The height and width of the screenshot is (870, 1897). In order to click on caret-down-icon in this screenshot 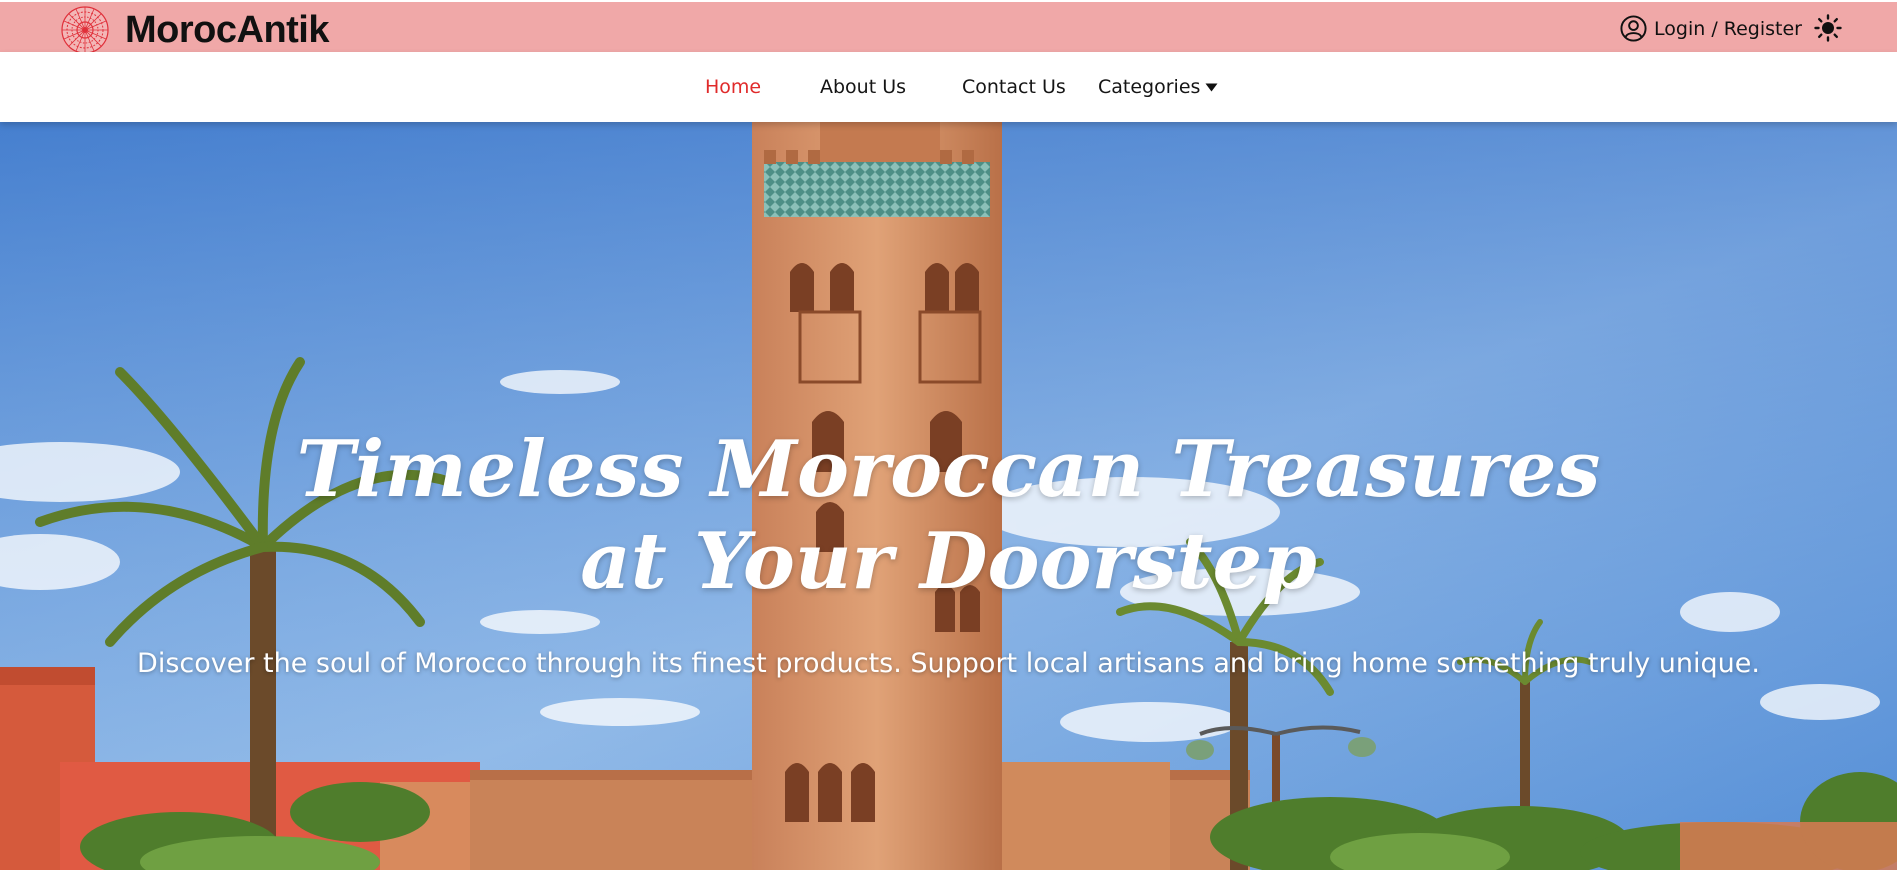, I will do `click(1211, 87)`.